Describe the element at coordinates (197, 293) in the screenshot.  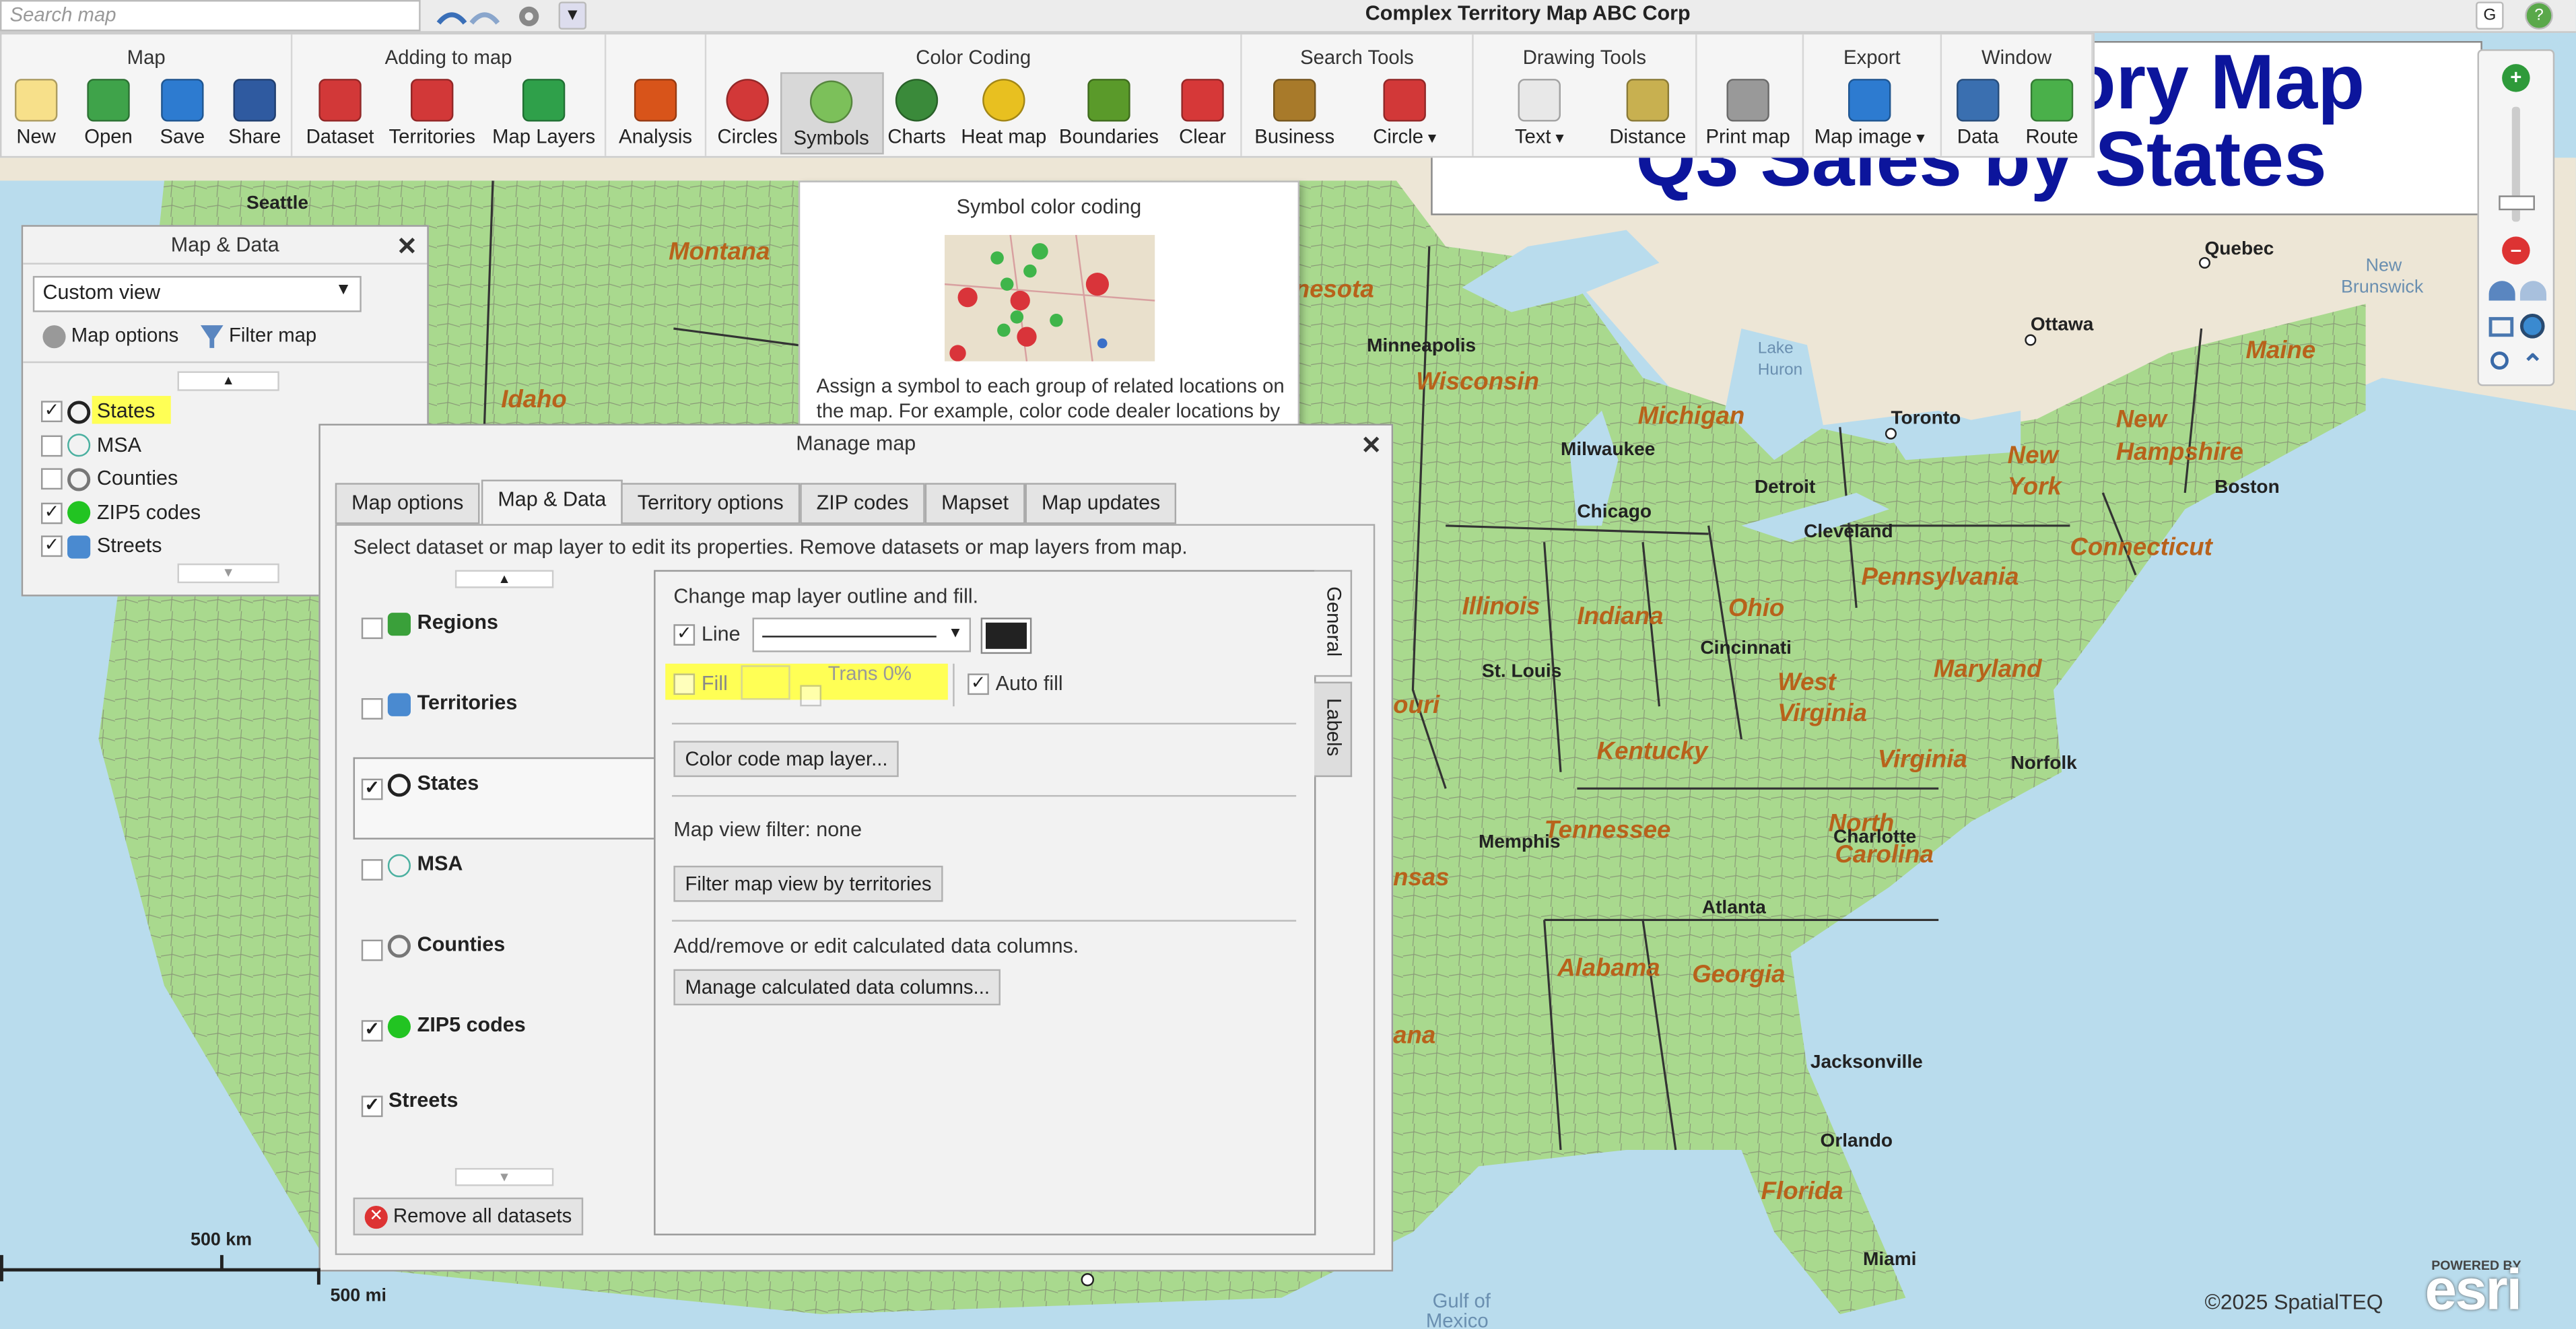
I see `view-select: Custom view ▼` at that location.